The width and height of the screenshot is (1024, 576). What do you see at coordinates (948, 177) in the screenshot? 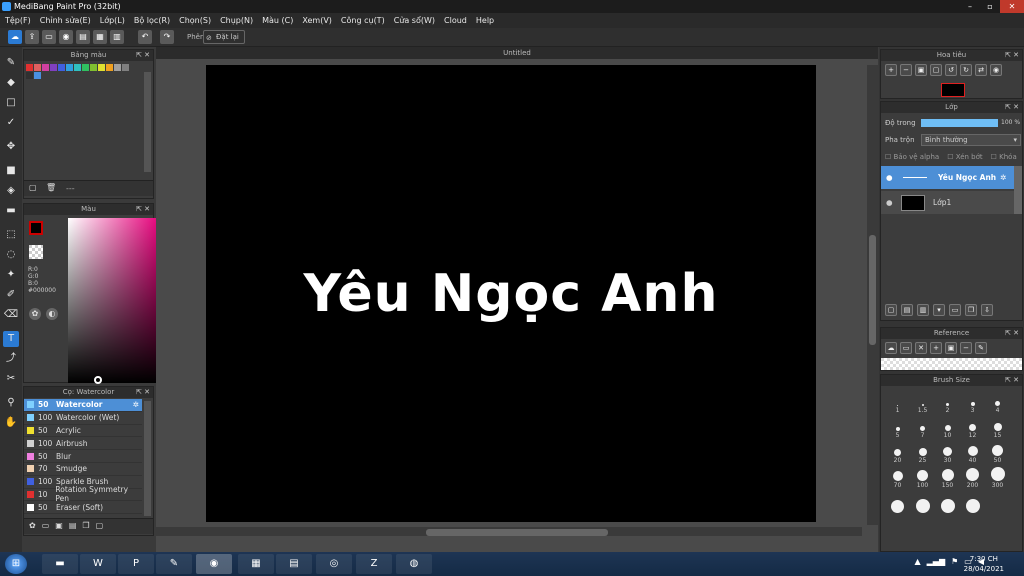
I see `layer-row: ● Yêu Ngọc Anh ✲` at bounding box center [948, 177].